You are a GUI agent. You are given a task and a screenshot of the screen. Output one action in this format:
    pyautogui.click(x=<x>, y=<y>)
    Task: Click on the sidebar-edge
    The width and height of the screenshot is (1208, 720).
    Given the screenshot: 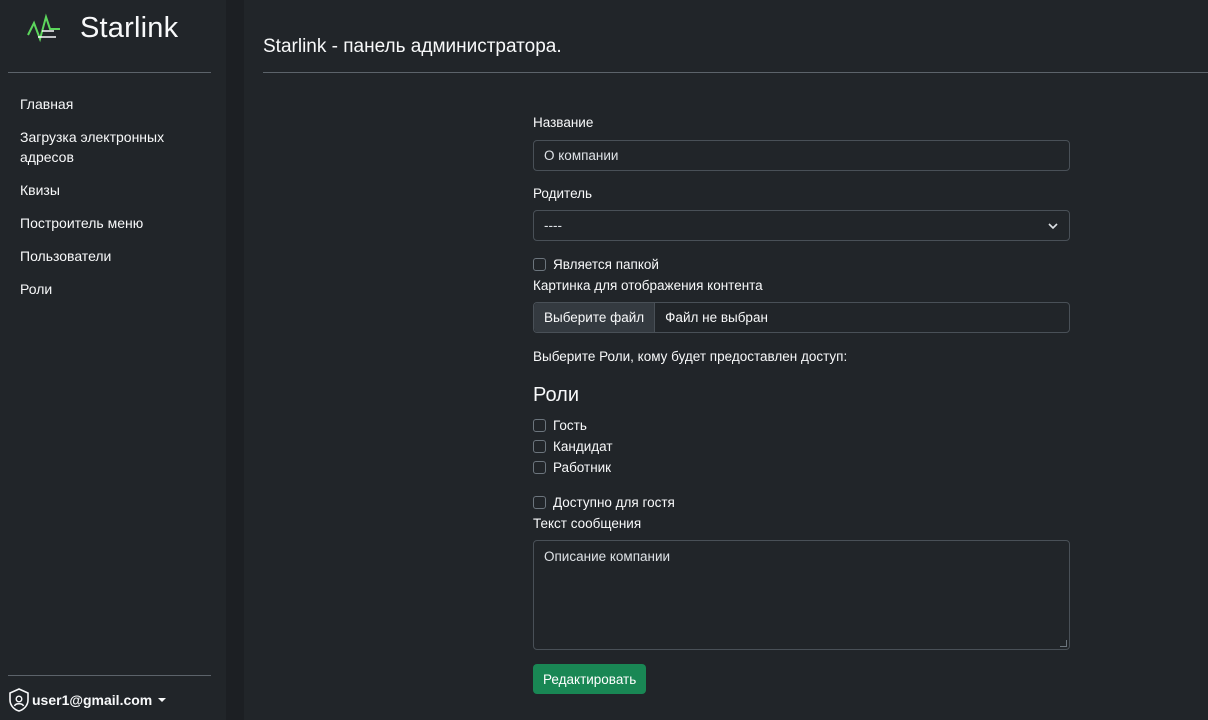 What is the action you would take?
    pyautogui.click(x=235, y=360)
    